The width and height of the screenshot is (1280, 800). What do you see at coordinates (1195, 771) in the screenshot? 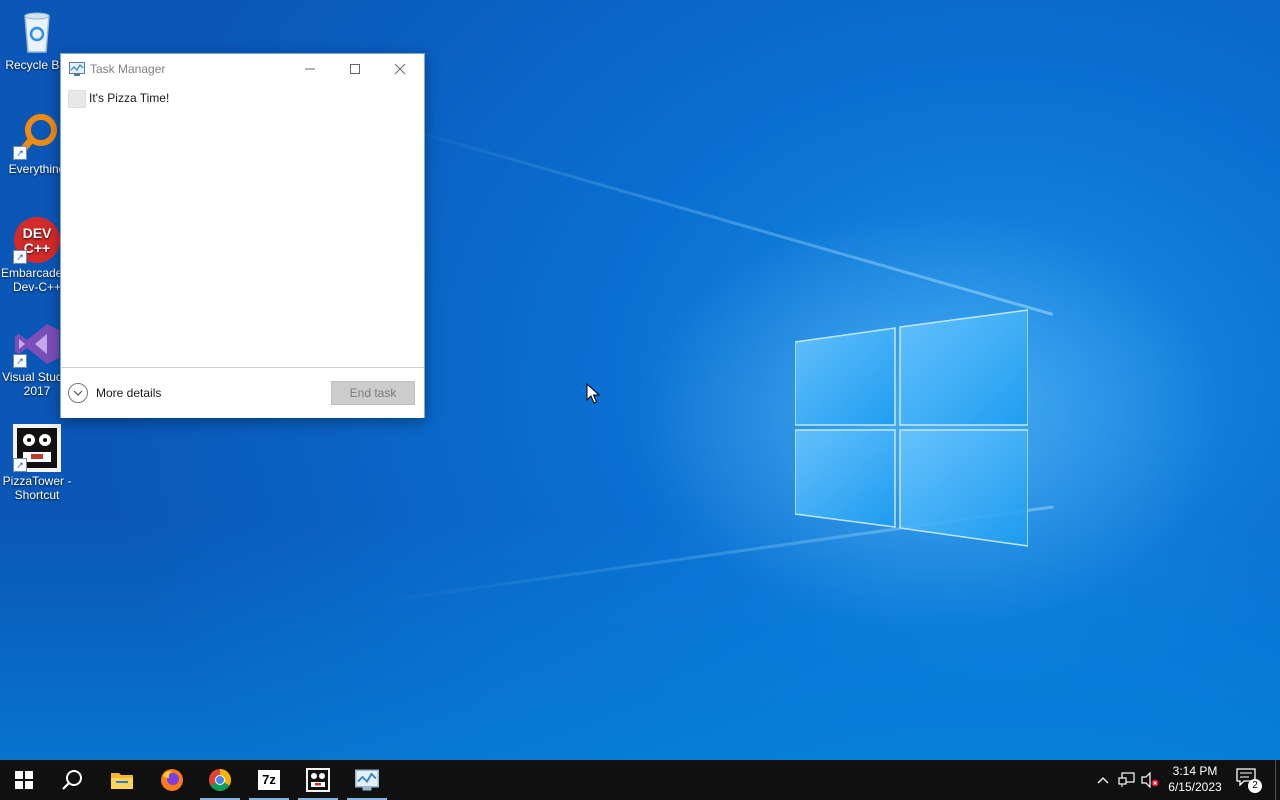
I see `clock-time: 3:14 PM` at bounding box center [1195, 771].